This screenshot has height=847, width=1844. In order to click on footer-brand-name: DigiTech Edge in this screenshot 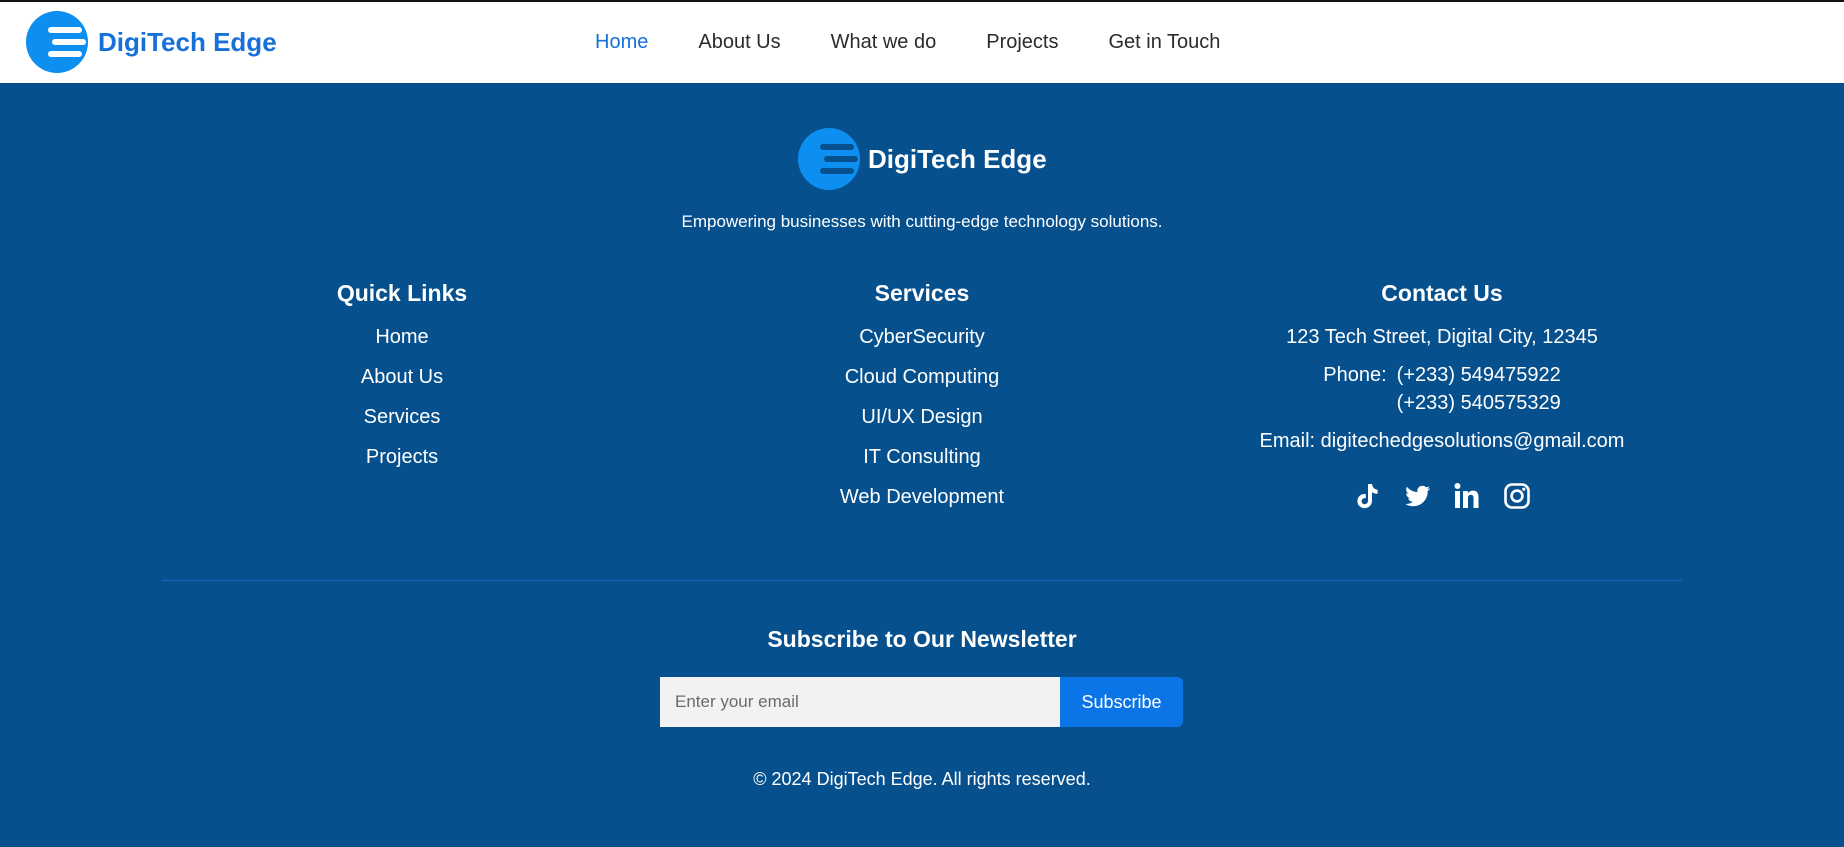, I will do `click(957, 158)`.